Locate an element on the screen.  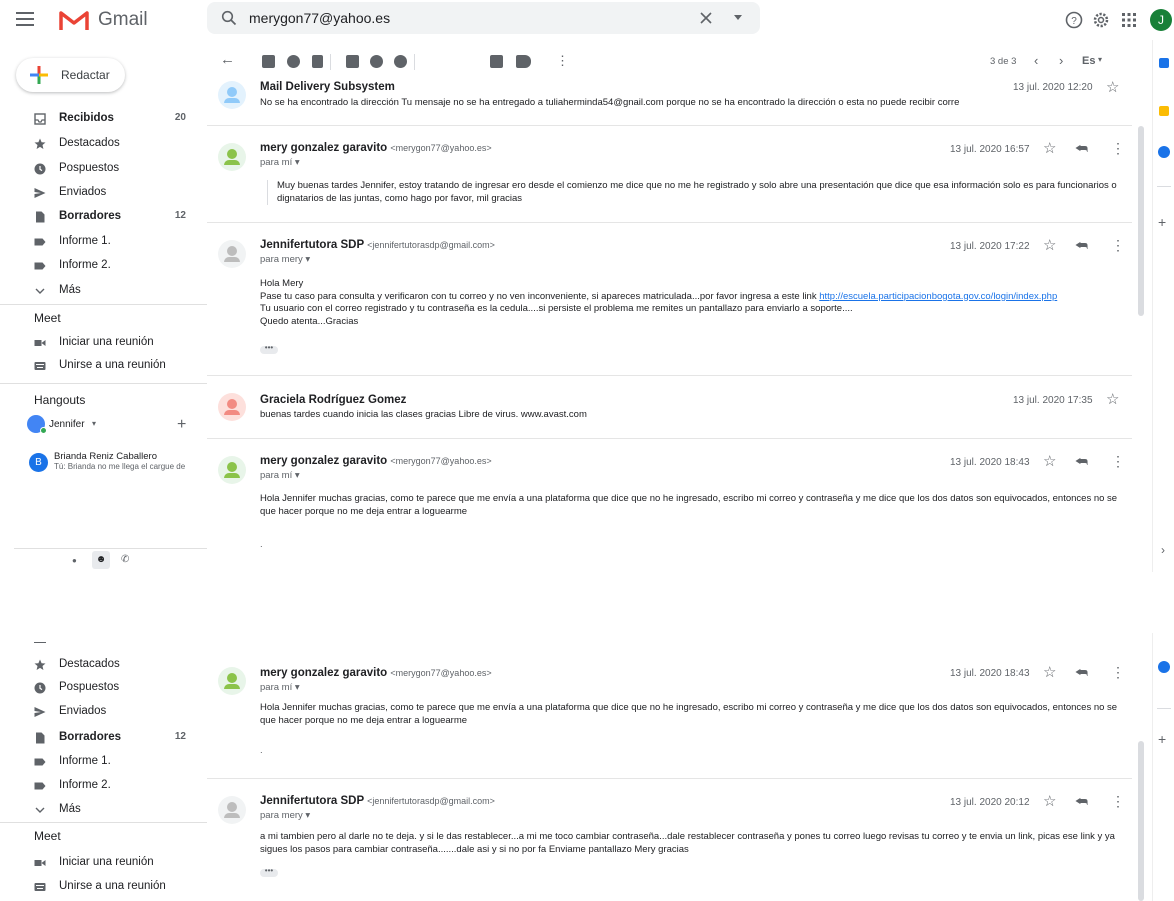
contacts-tab-icon: ● is located at coordinates (74, 560).